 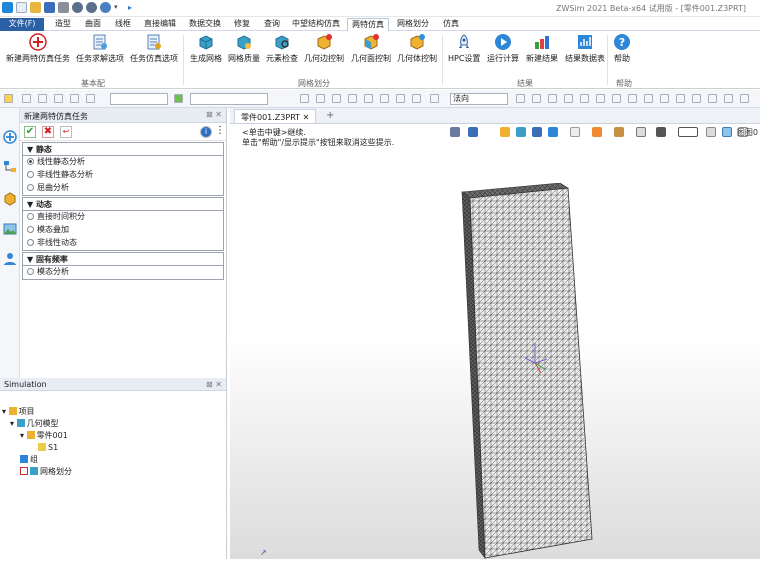 I want to click on meshed-part-model, so click(x=532, y=372).